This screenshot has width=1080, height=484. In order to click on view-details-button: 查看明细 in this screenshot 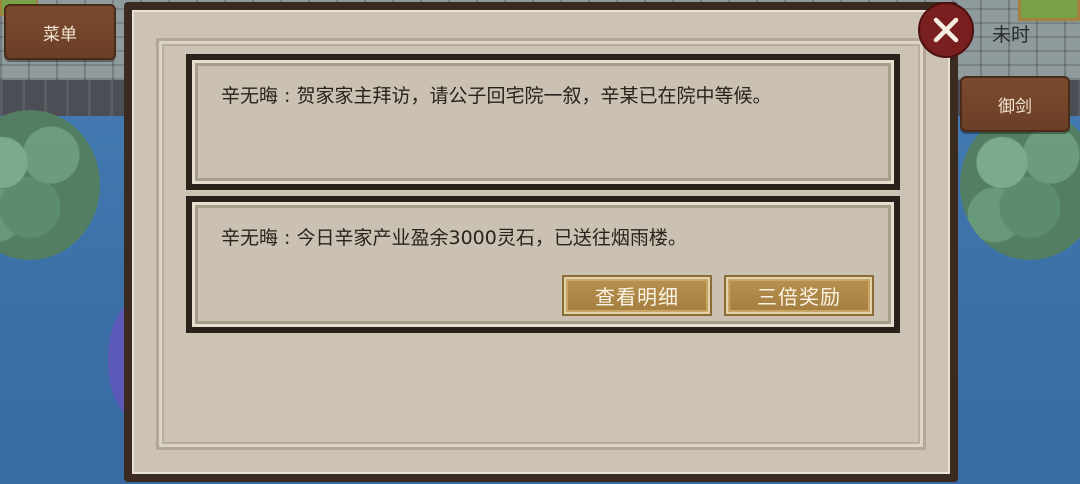, I will do `click(637, 295)`.